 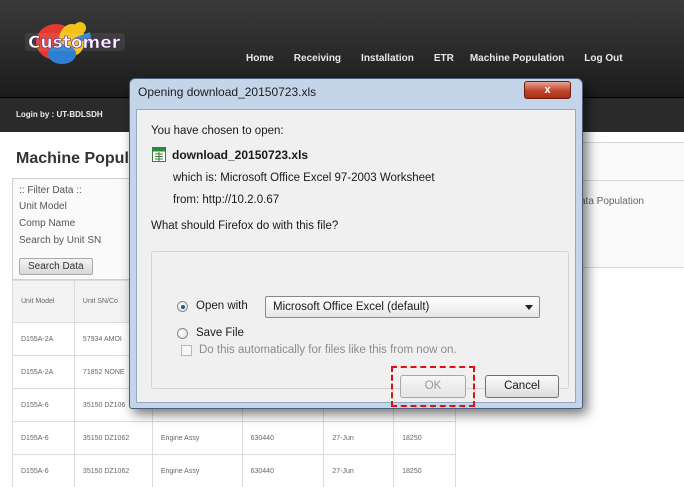 What do you see at coordinates (182, 333) in the screenshot?
I see `save-file-radio` at bounding box center [182, 333].